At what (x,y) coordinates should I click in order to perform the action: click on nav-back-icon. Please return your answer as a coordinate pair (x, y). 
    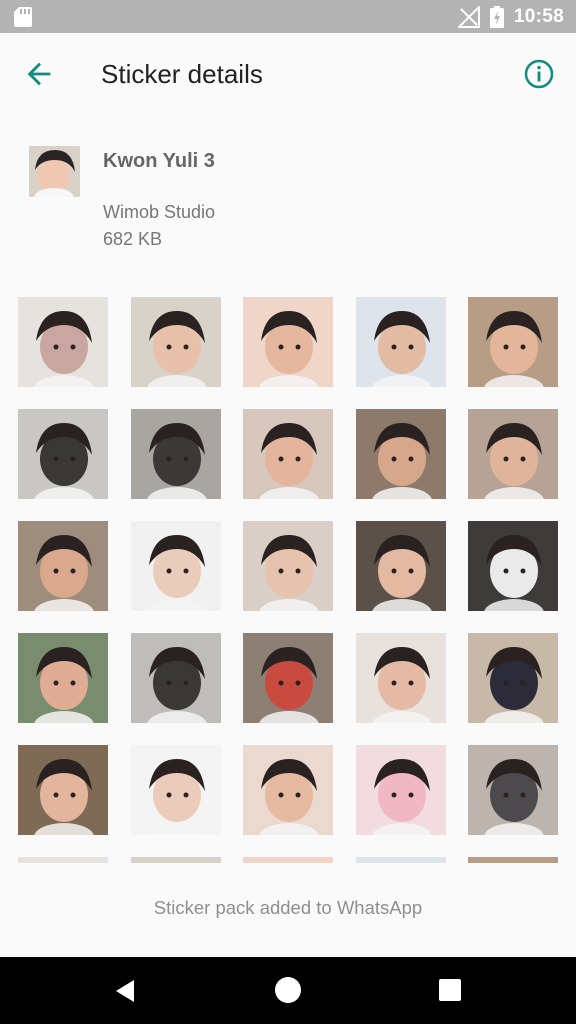
    Looking at the image, I should click on (126, 991).